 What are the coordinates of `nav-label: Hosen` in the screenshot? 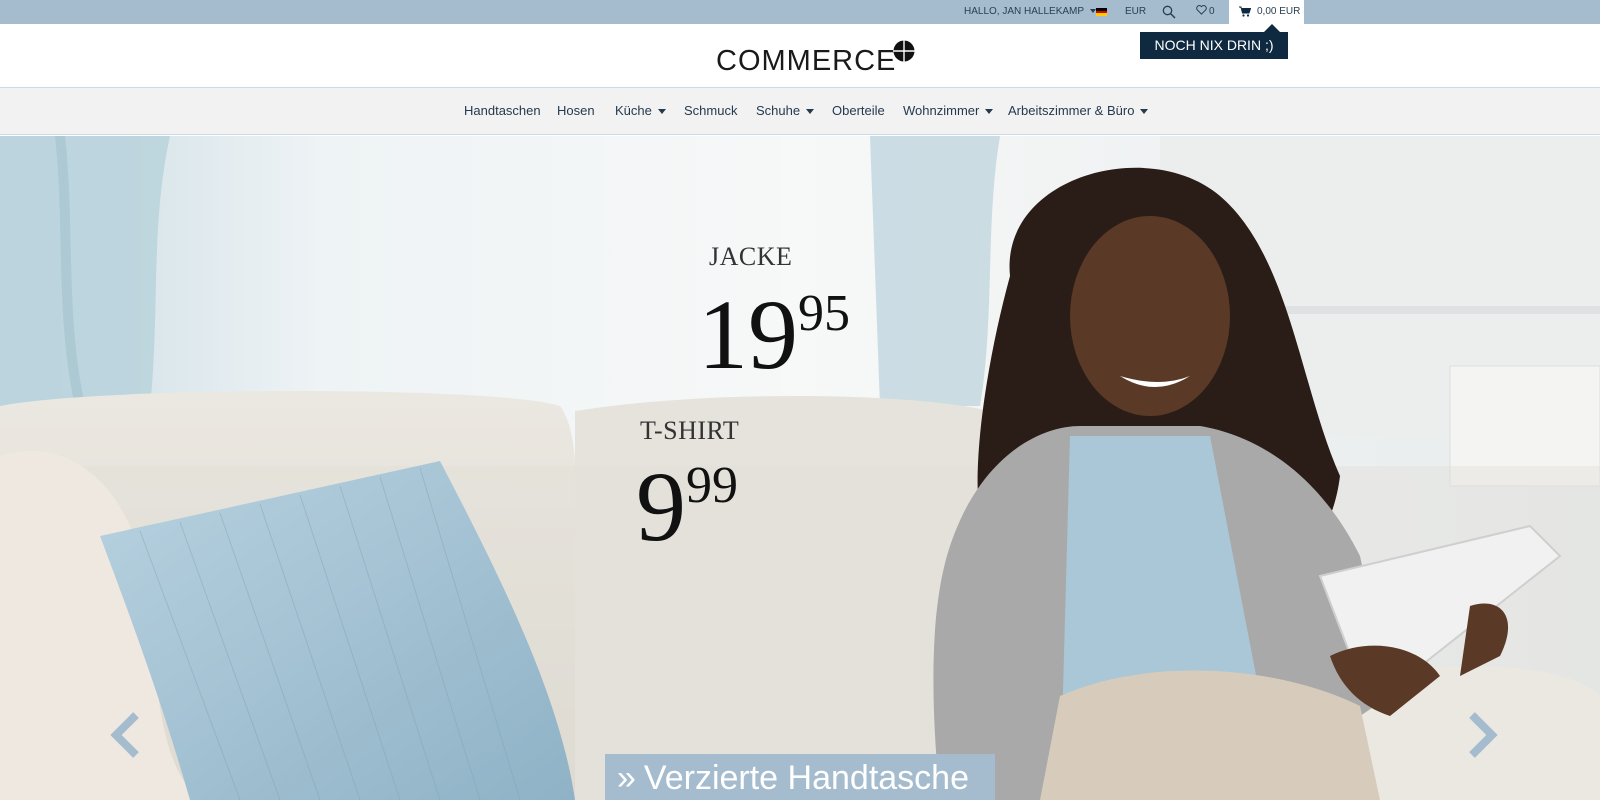 It's located at (576, 110).